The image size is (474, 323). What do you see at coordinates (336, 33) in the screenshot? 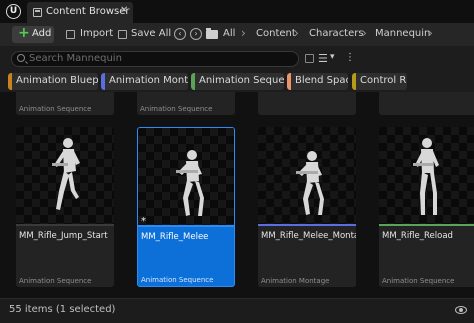
I see `breadcrumb-characters: Characters` at bounding box center [336, 33].